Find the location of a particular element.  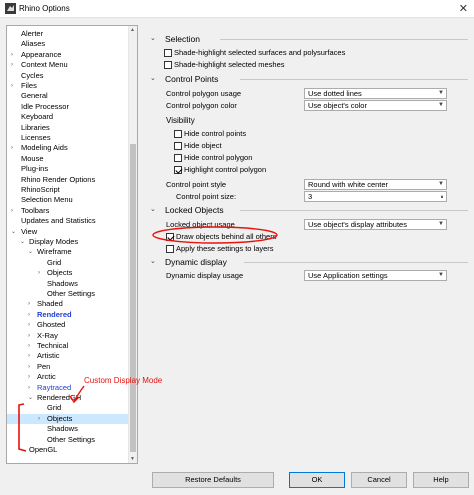

annotation-label: Custom Display Mode is located at coordinates (123, 380).